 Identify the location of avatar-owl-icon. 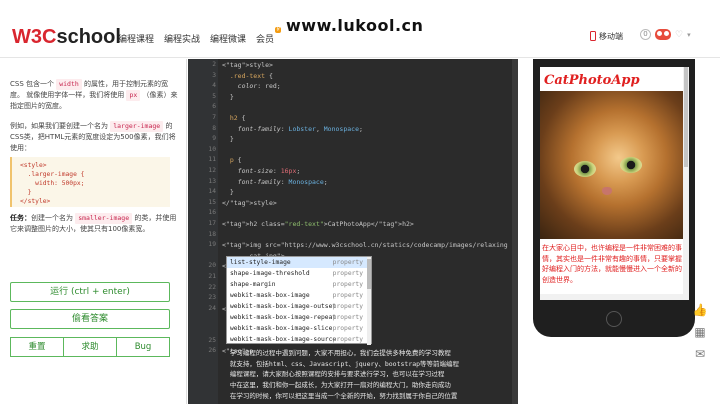
(663, 34).